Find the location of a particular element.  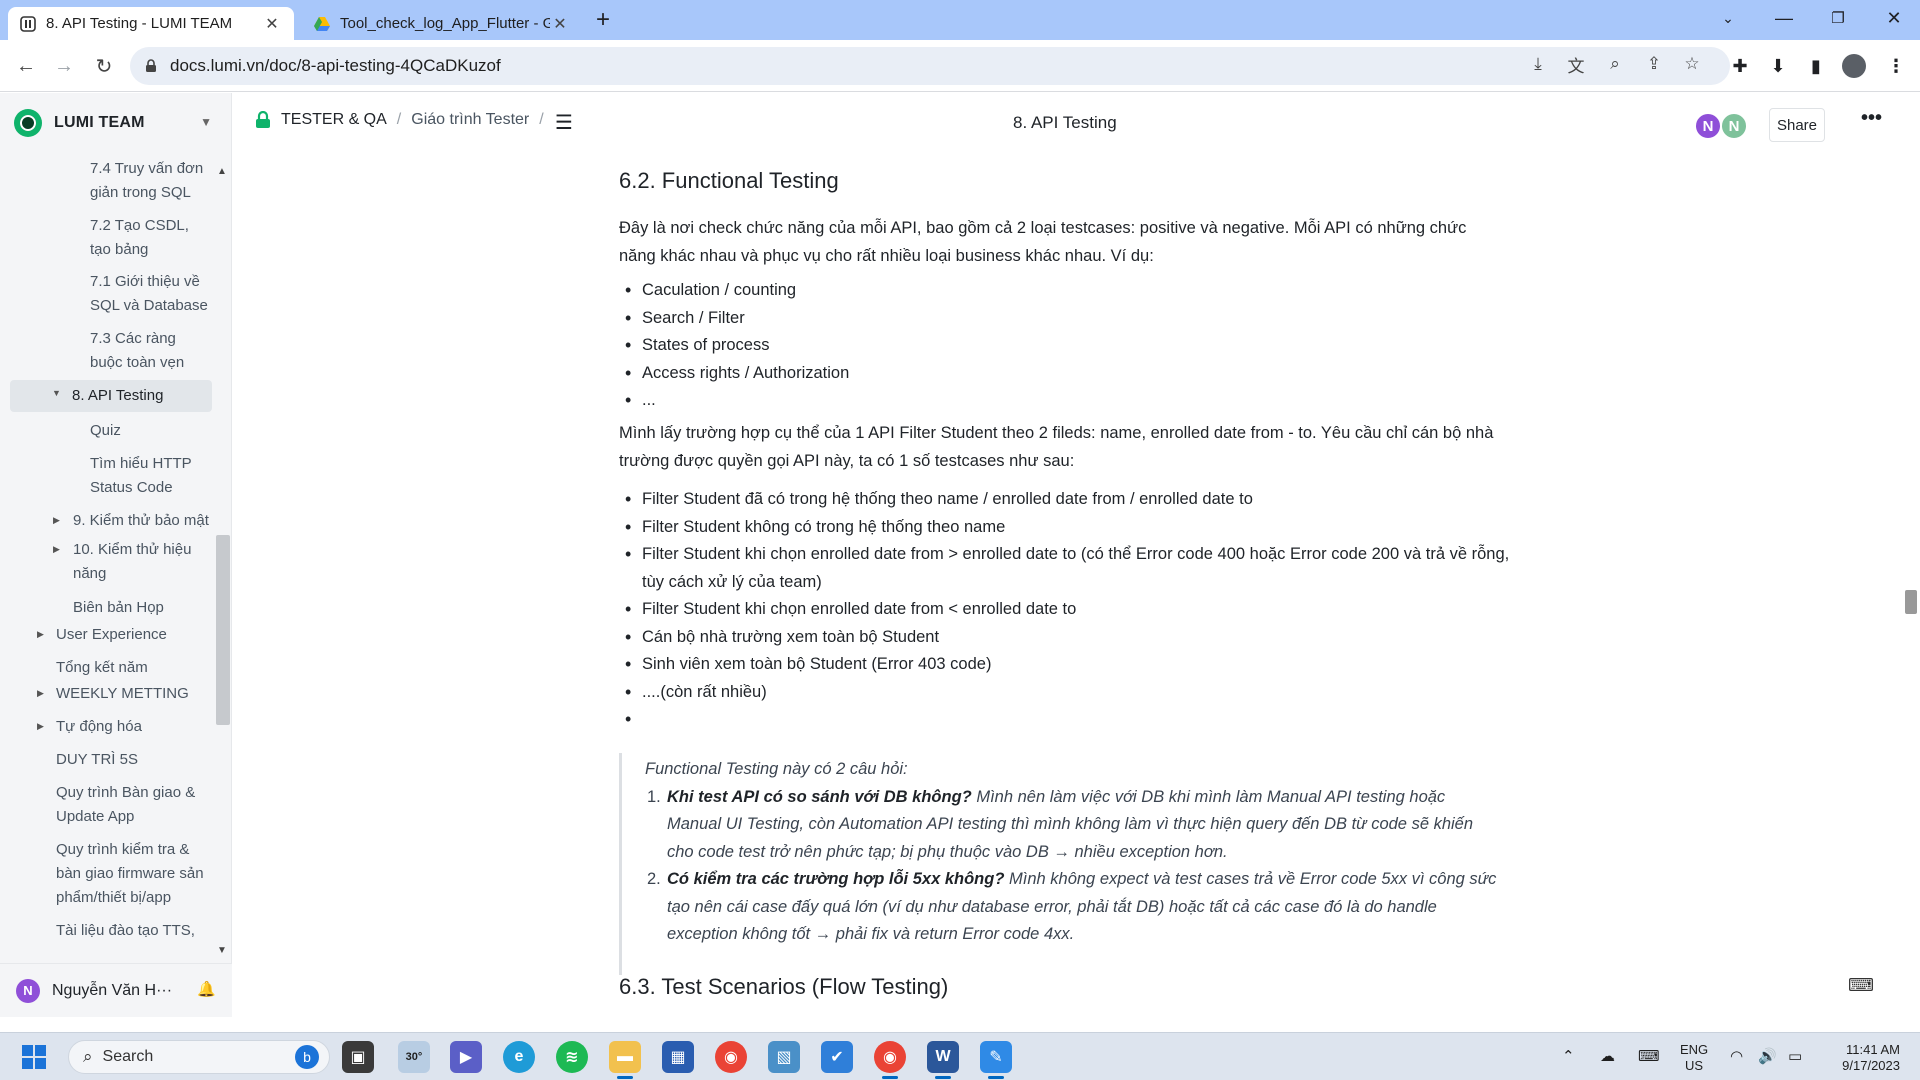

sidebar-item-sql-query: 7.4 Truy vấn đơn giản trong SQL is located at coordinates (149, 181).